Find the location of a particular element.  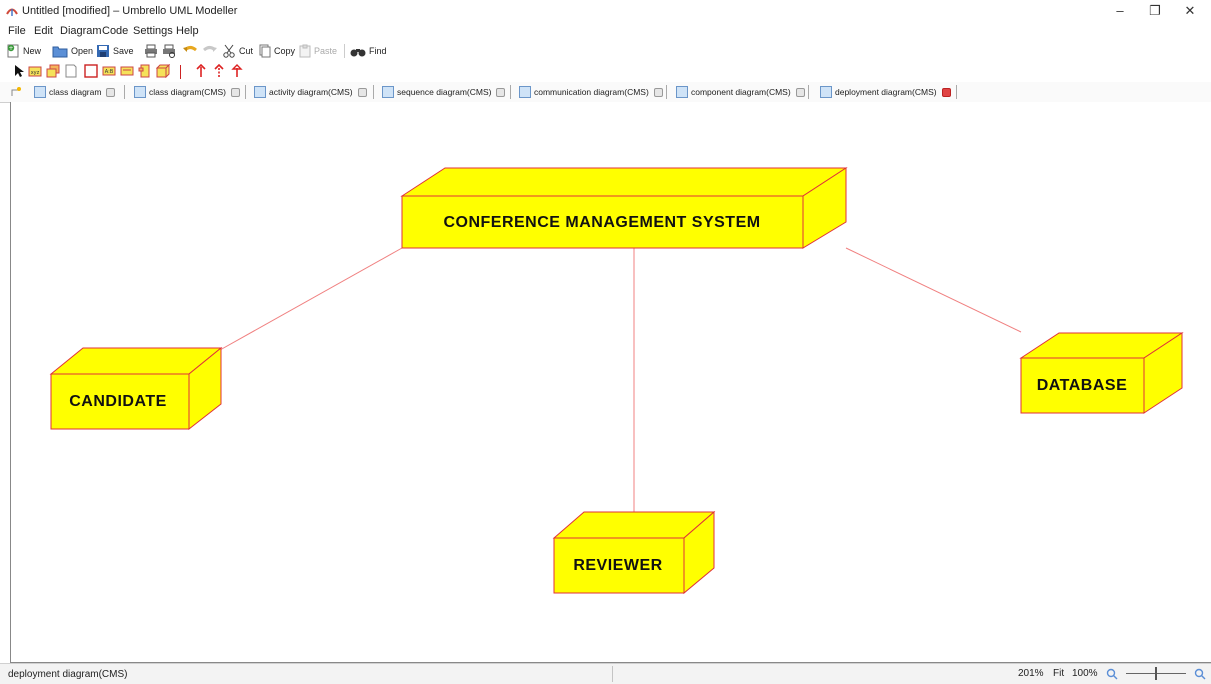

toolbar-separator is located at coordinates (344, 51).